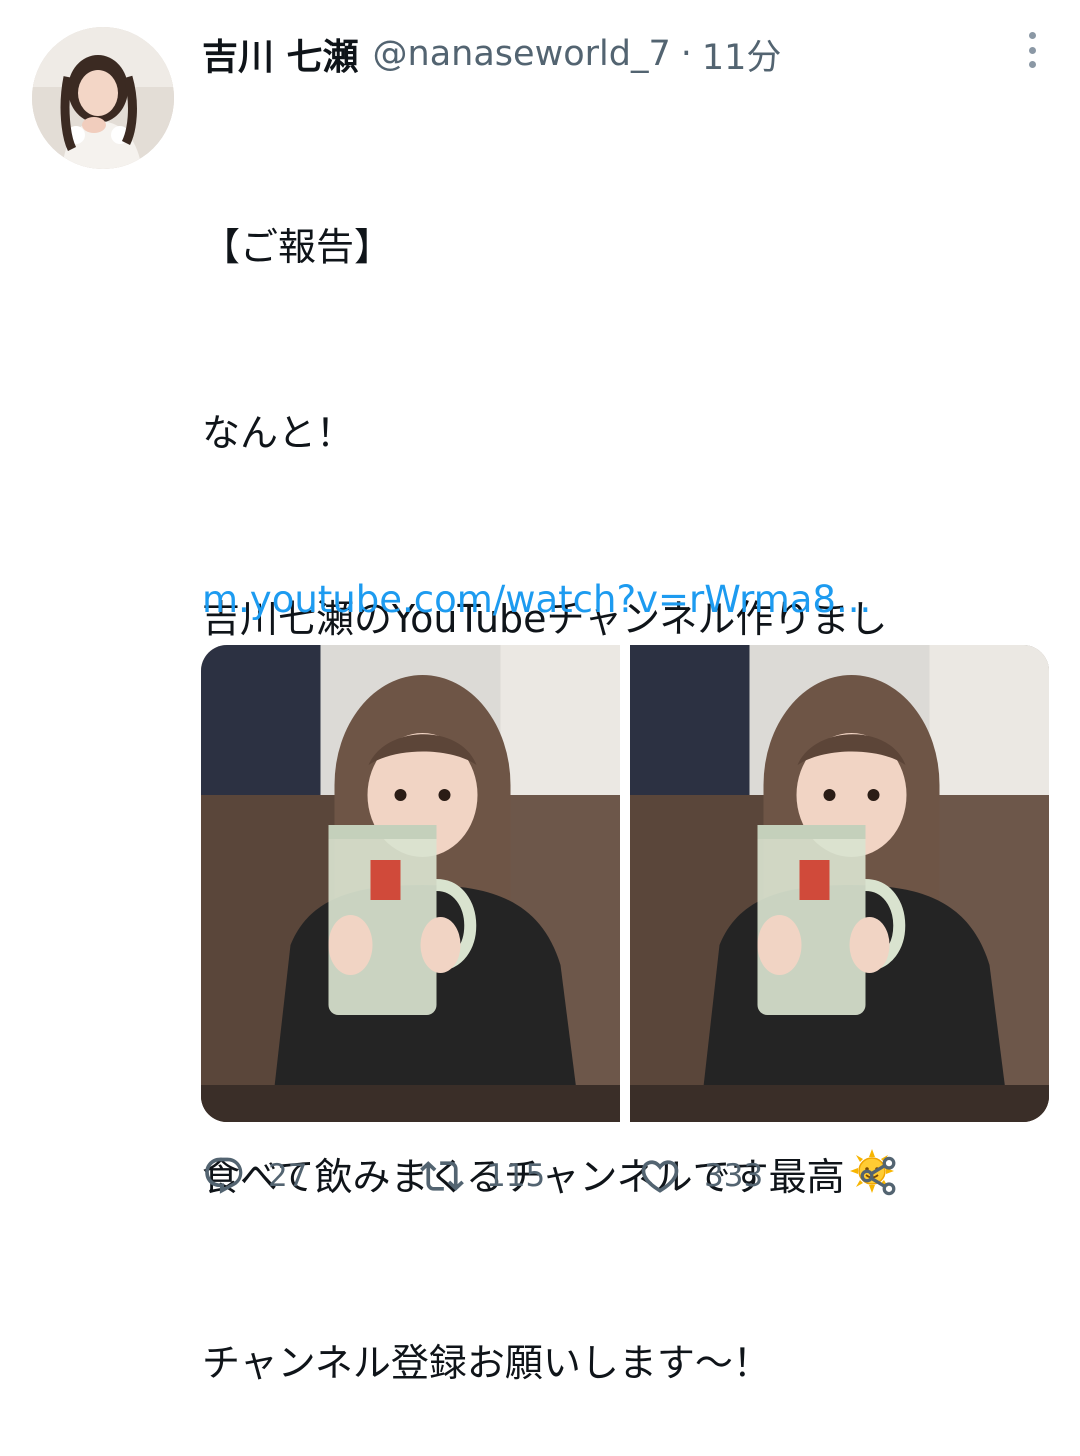 This screenshot has height=1456, width=1080. What do you see at coordinates (224, 1175) in the screenshot?
I see `reply-icon` at bounding box center [224, 1175].